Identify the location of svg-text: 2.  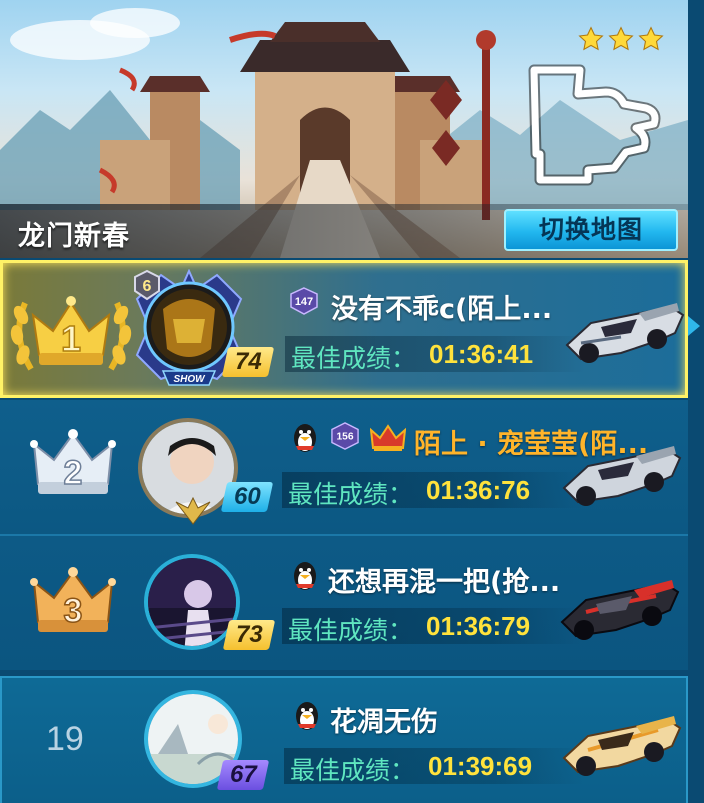
(73, 473).